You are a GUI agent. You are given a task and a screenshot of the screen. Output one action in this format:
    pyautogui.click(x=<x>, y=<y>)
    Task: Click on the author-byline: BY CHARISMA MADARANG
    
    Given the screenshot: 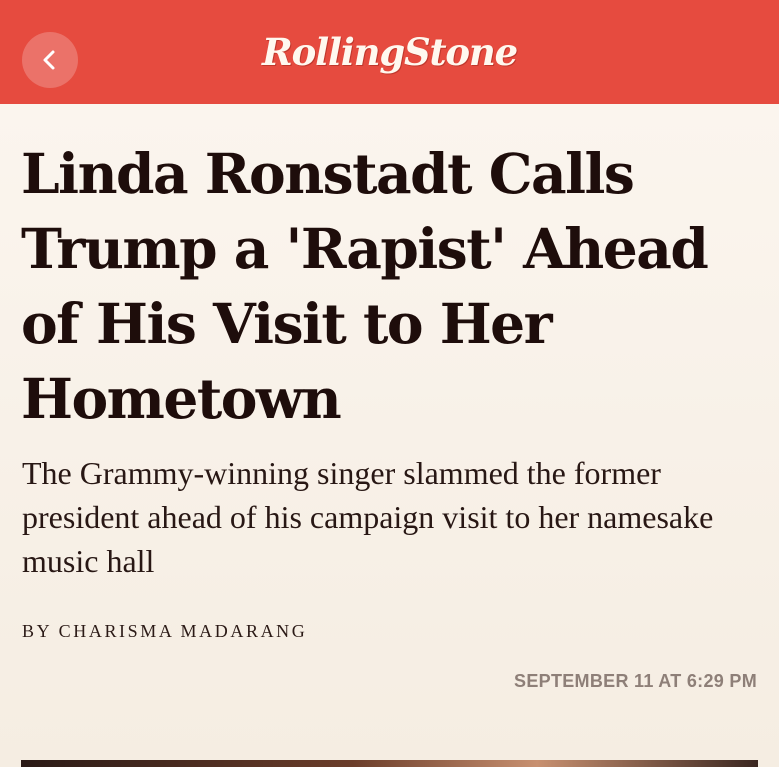 What is the action you would take?
    pyautogui.click(x=164, y=631)
    